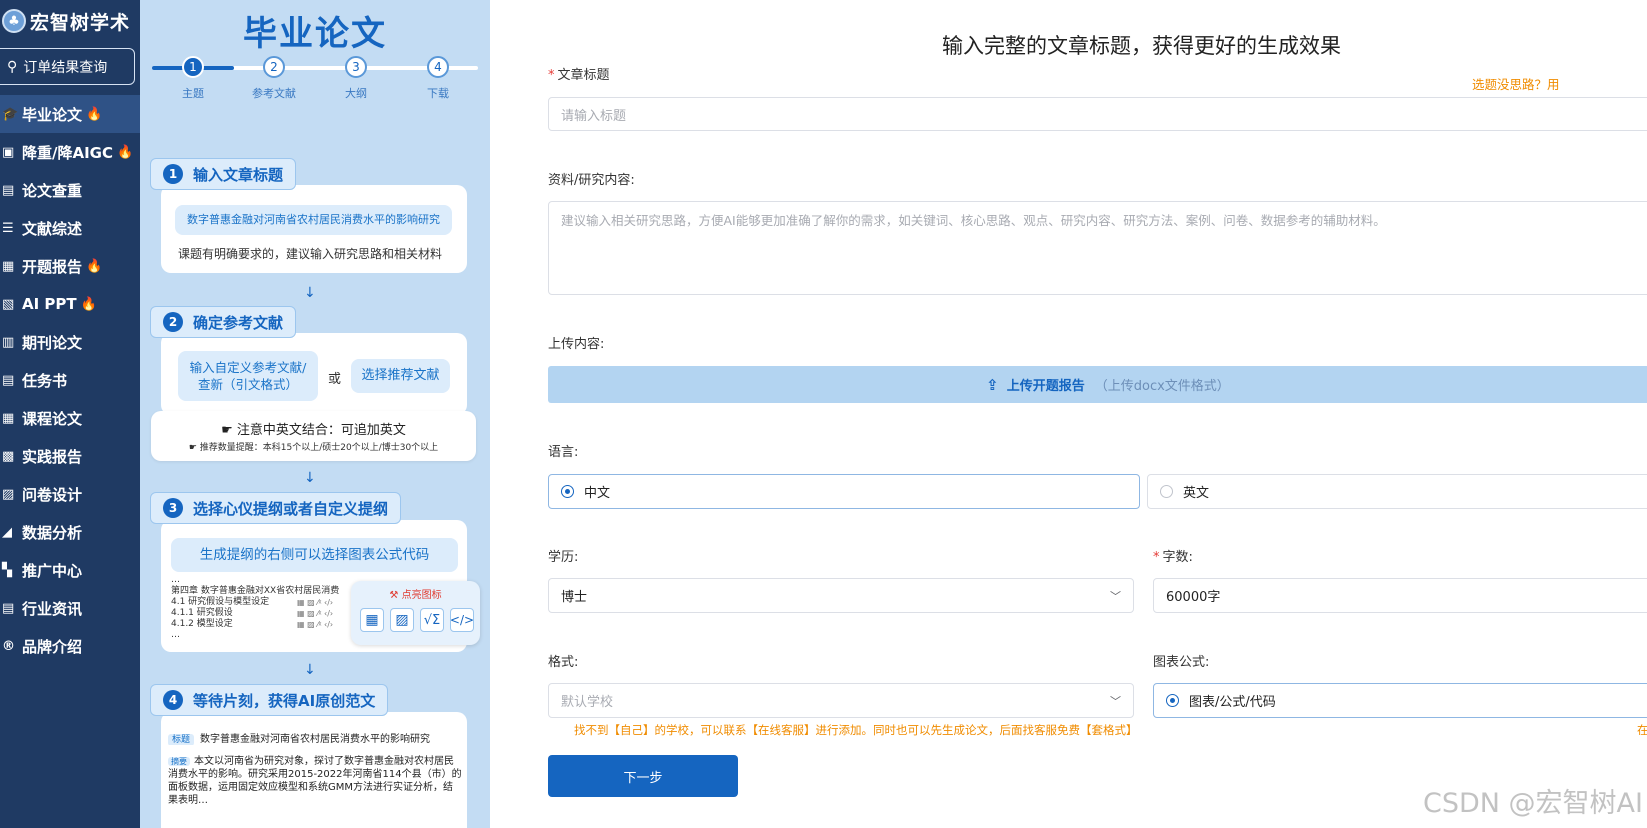 This screenshot has height=828, width=1647. I want to click on abstract-tag: 摘要, so click(179, 761).